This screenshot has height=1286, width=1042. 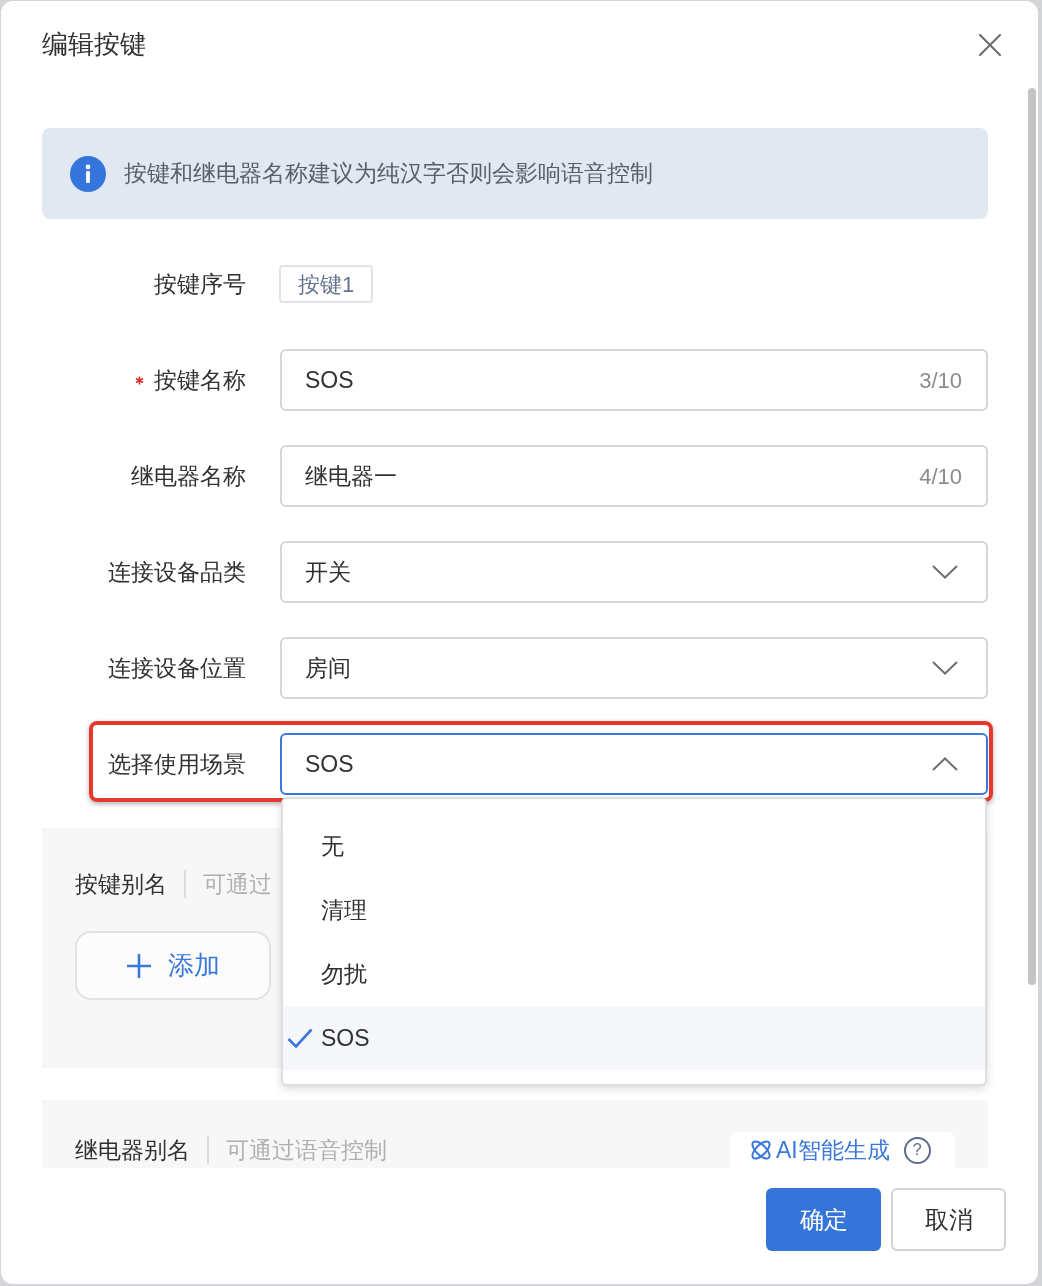 I want to click on dialog-title: 编辑按键, so click(x=94, y=44).